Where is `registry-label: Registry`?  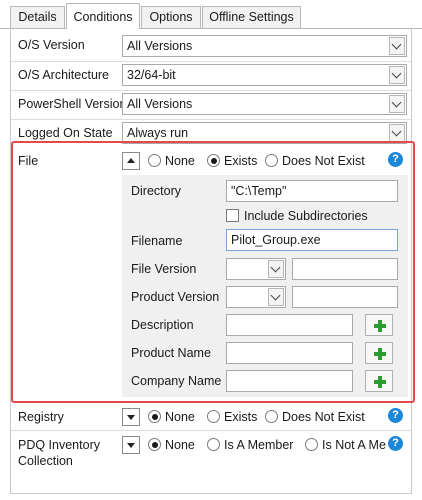
registry-label: Registry is located at coordinates (41, 417).